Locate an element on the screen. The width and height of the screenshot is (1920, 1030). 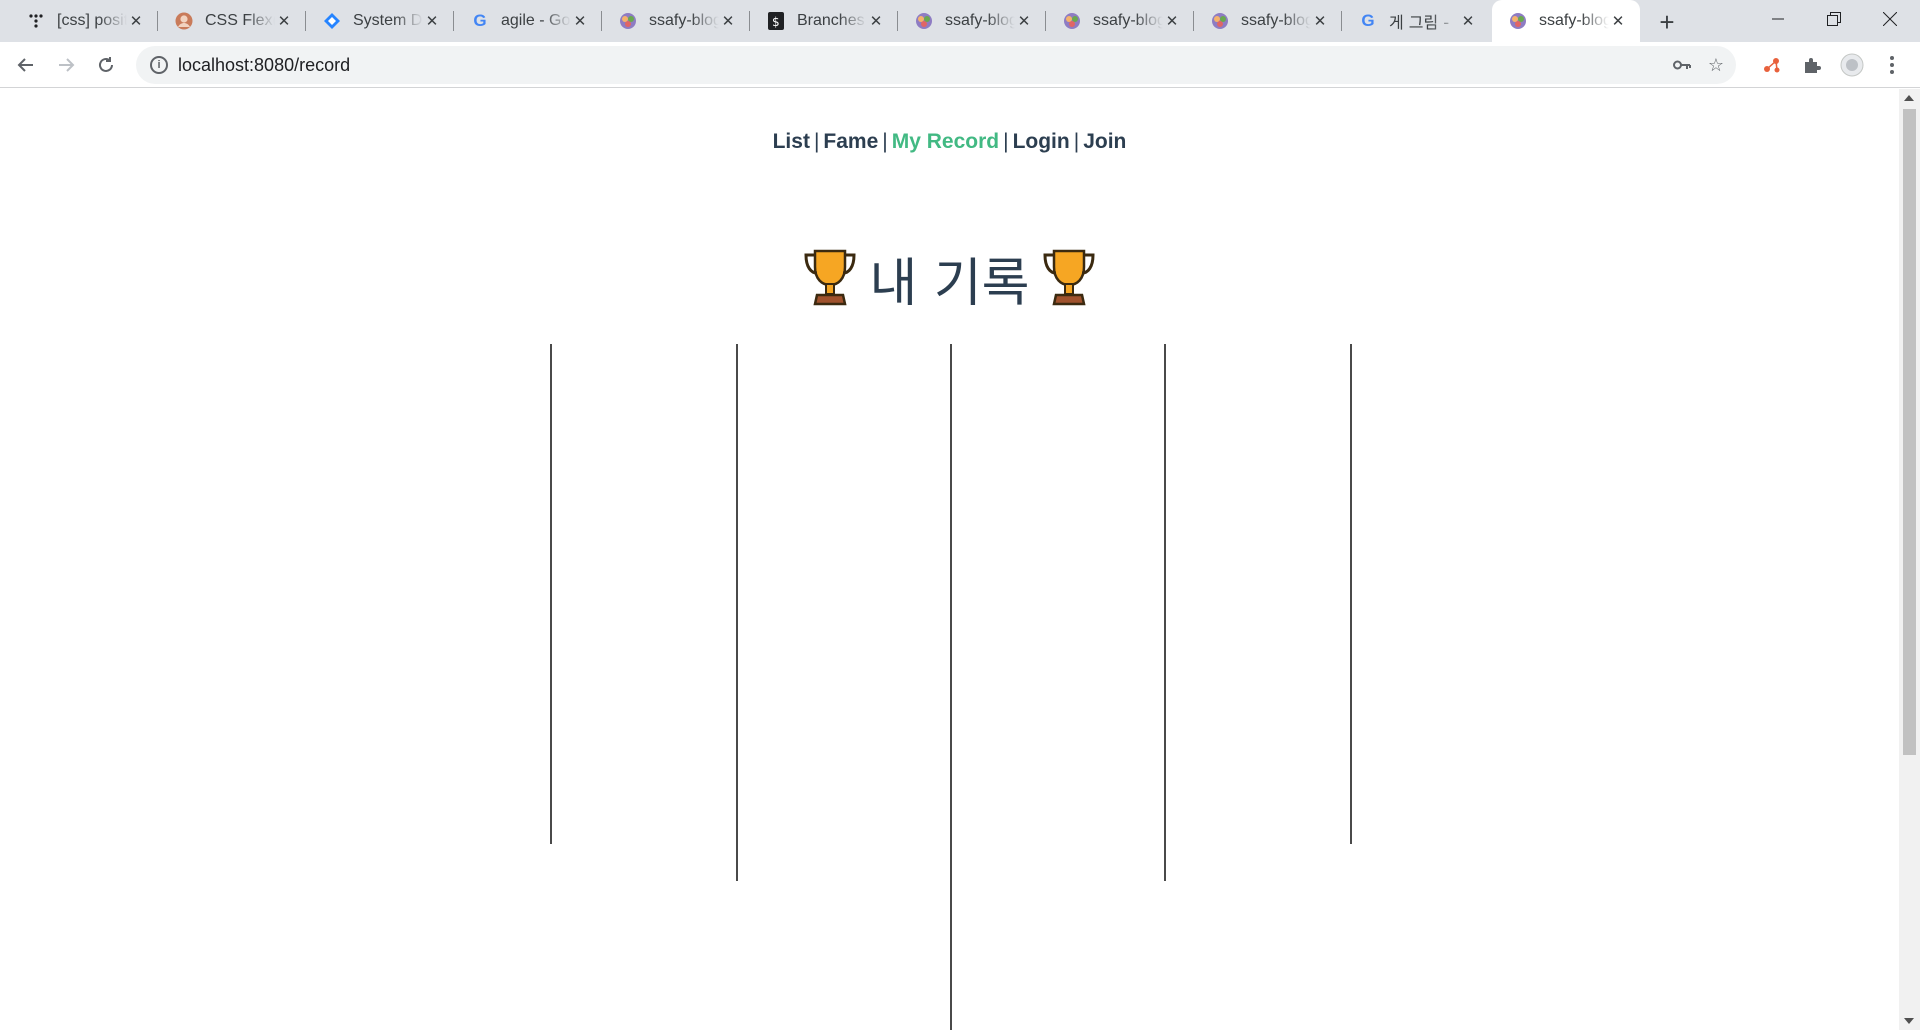
forward-button is located at coordinates (66, 65).